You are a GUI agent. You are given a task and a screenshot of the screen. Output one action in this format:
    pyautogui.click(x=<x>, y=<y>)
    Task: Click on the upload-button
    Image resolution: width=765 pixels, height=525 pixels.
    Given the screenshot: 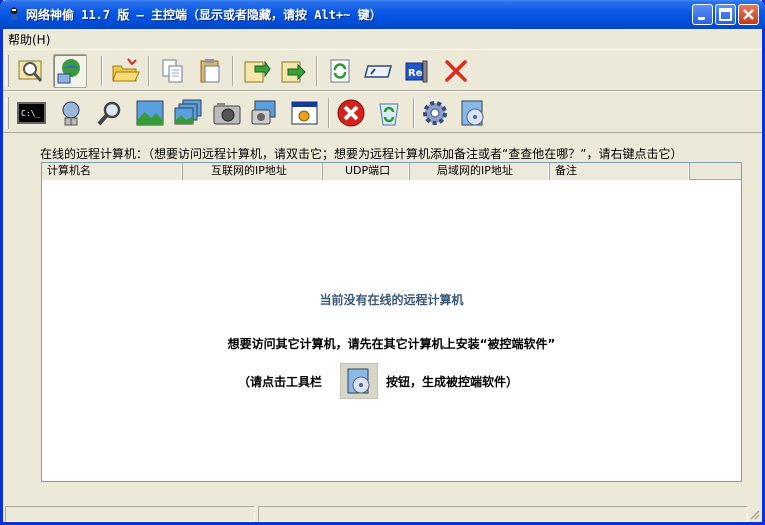 What is the action you would take?
    pyautogui.click(x=293, y=71)
    